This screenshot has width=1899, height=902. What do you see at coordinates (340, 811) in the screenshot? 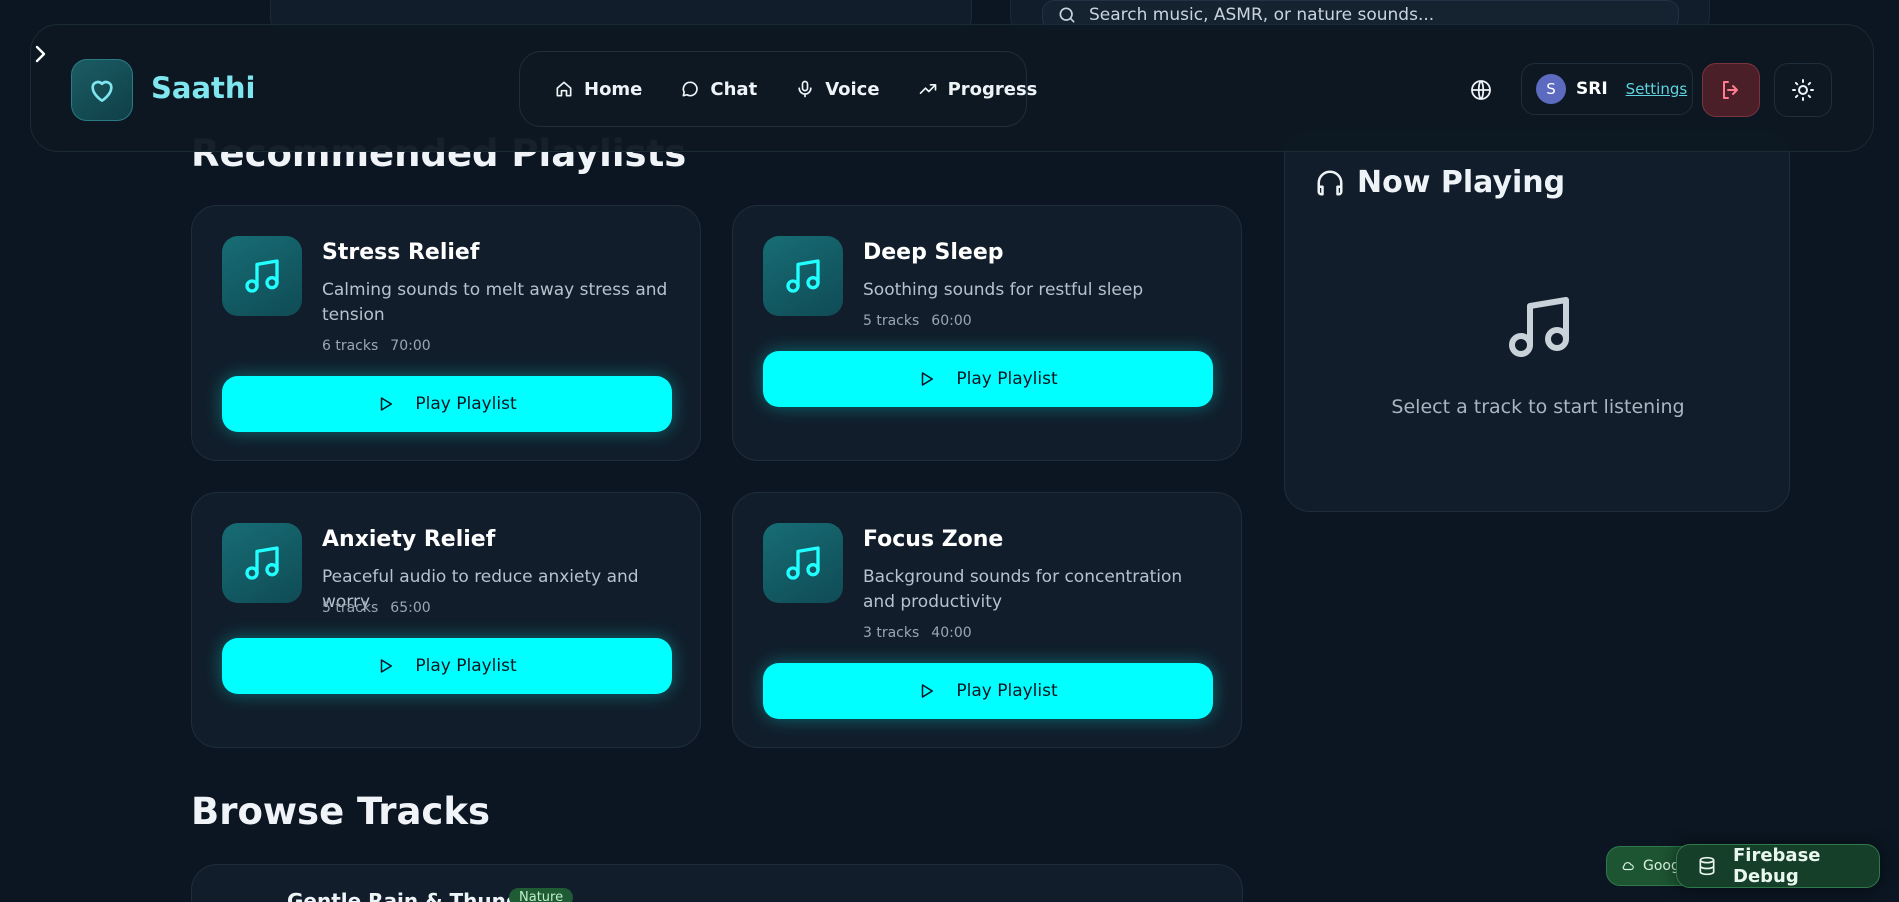
I see `section-title-browse: Browse Tracks` at bounding box center [340, 811].